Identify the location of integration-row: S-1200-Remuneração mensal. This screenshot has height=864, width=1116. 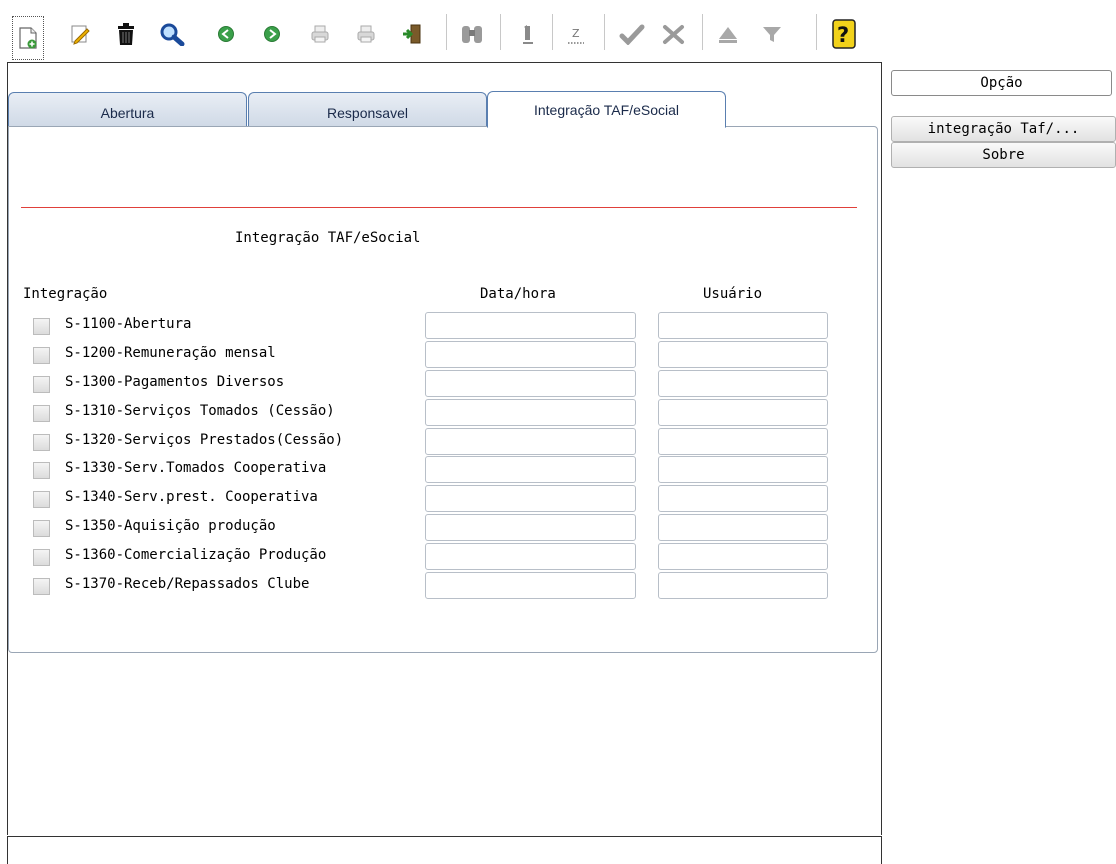
(431, 354).